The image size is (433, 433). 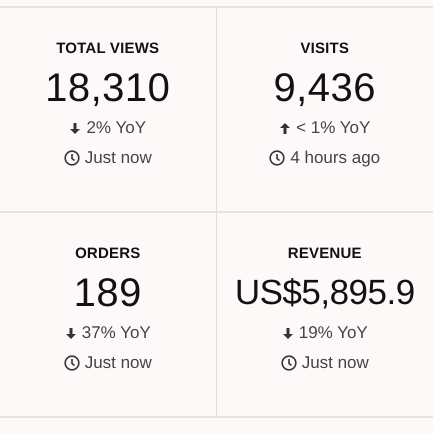 What do you see at coordinates (325, 254) in the screenshot?
I see `metric-label: REVENUE` at bounding box center [325, 254].